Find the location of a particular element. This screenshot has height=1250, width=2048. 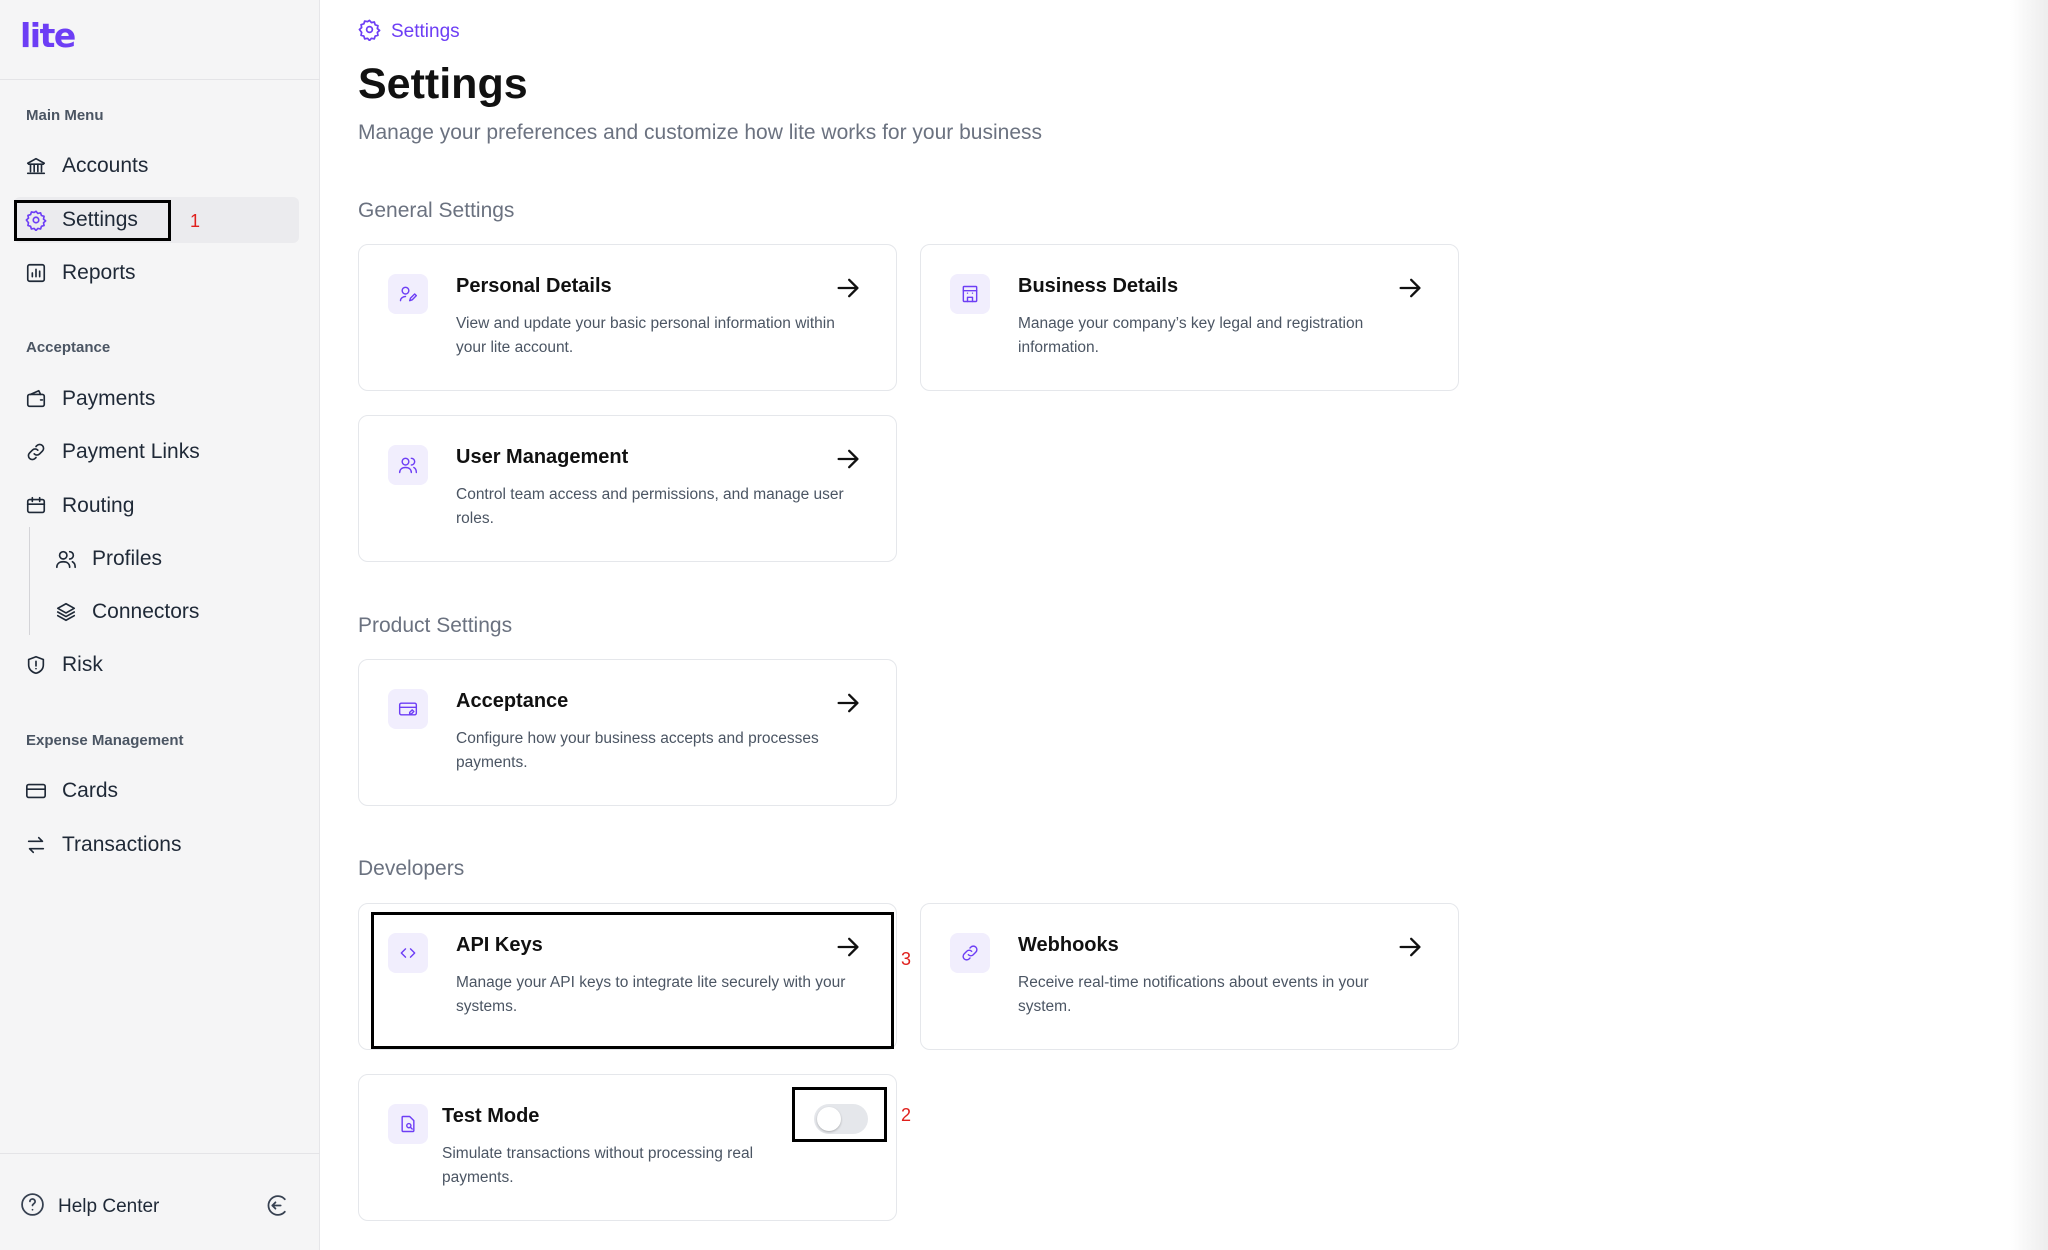

group-title-product: Product Settings is located at coordinates (435, 625).